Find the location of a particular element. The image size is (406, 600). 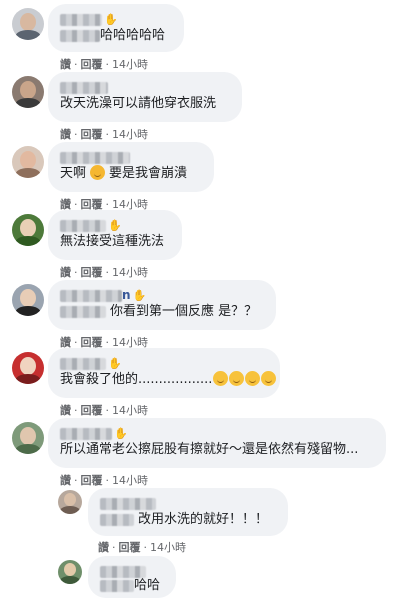

commenter-name-suffix: n is located at coordinates (126, 295).